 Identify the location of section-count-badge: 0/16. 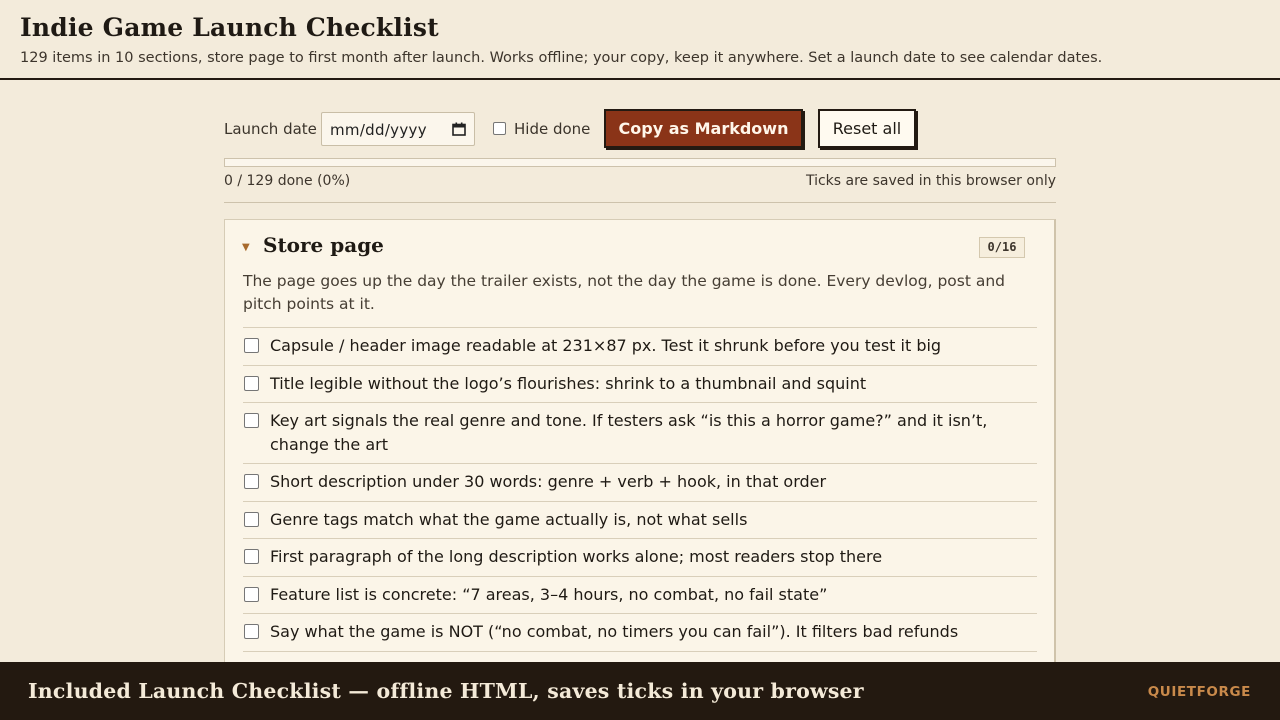
(1002, 247).